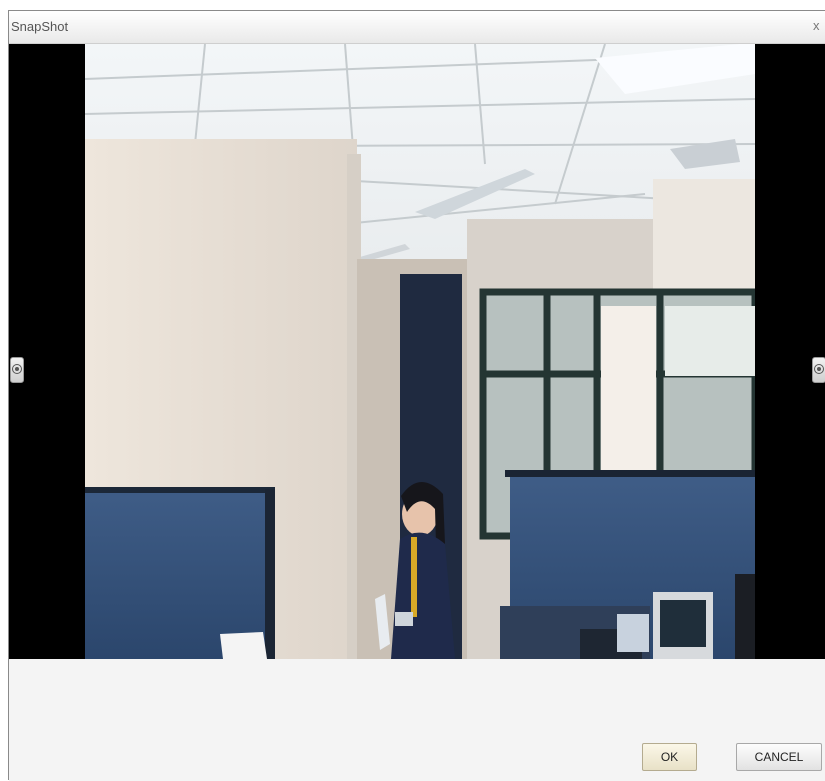 The height and width of the screenshot is (781, 825). What do you see at coordinates (779, 757) in the screenshot?
I see `cancel-button: CANCEL` at bounding box center [779, 757].